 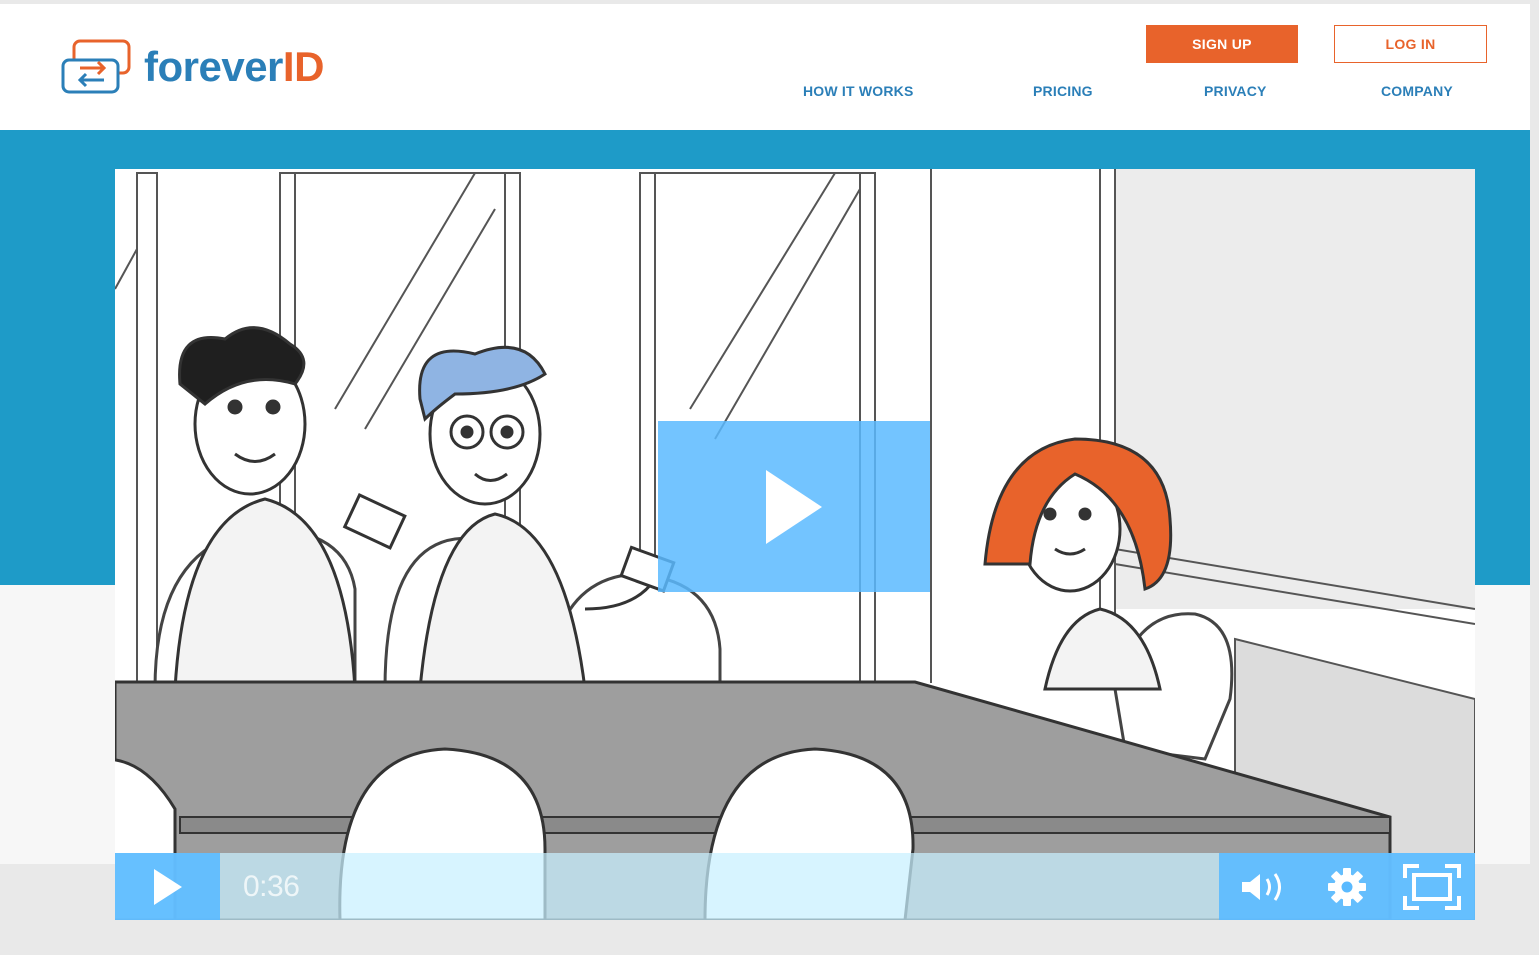 I want to click on big-play-button, so click(x=794, y=506).